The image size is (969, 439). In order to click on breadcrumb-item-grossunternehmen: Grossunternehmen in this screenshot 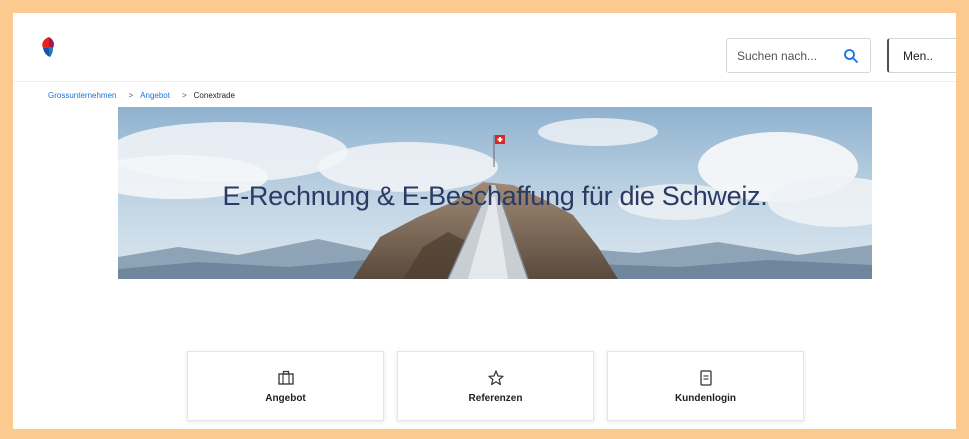, I will do `click(82, 95)`.